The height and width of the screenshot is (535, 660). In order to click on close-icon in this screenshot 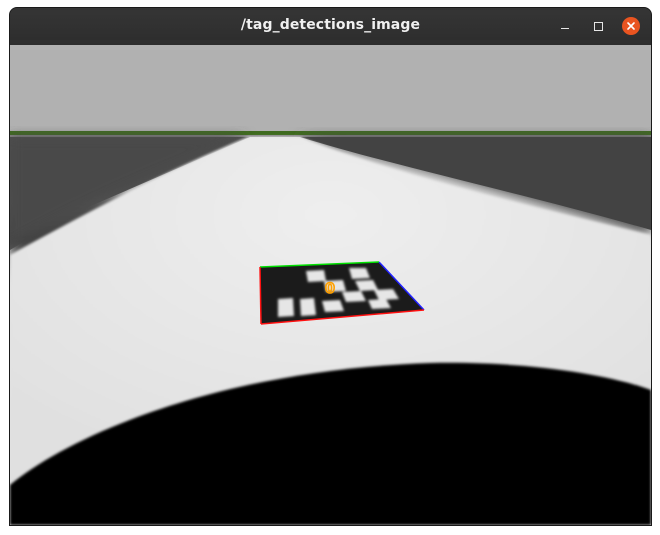, I will do `click(631, 26)`.